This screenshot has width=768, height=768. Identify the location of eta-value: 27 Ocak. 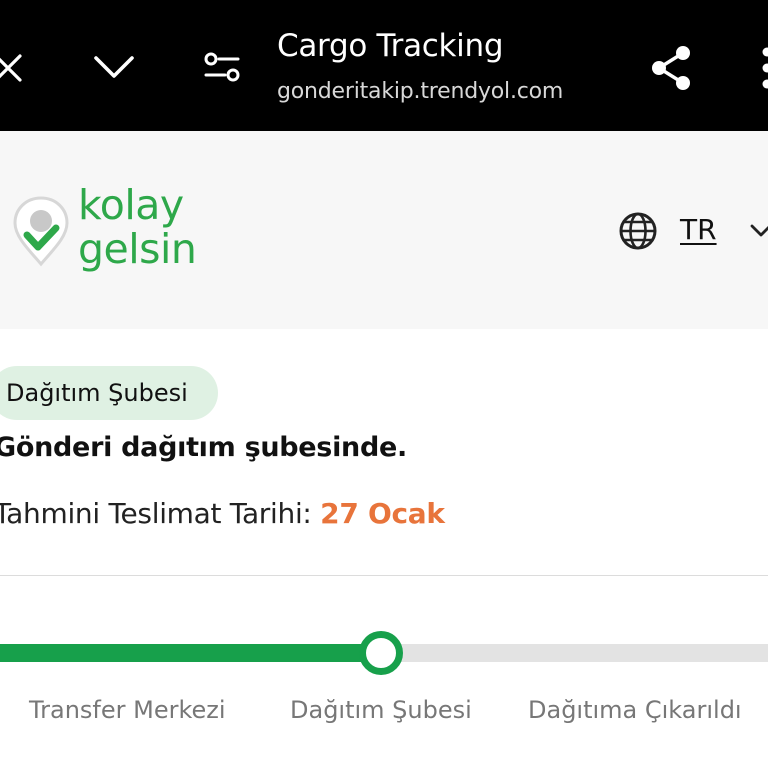
(382, 513).